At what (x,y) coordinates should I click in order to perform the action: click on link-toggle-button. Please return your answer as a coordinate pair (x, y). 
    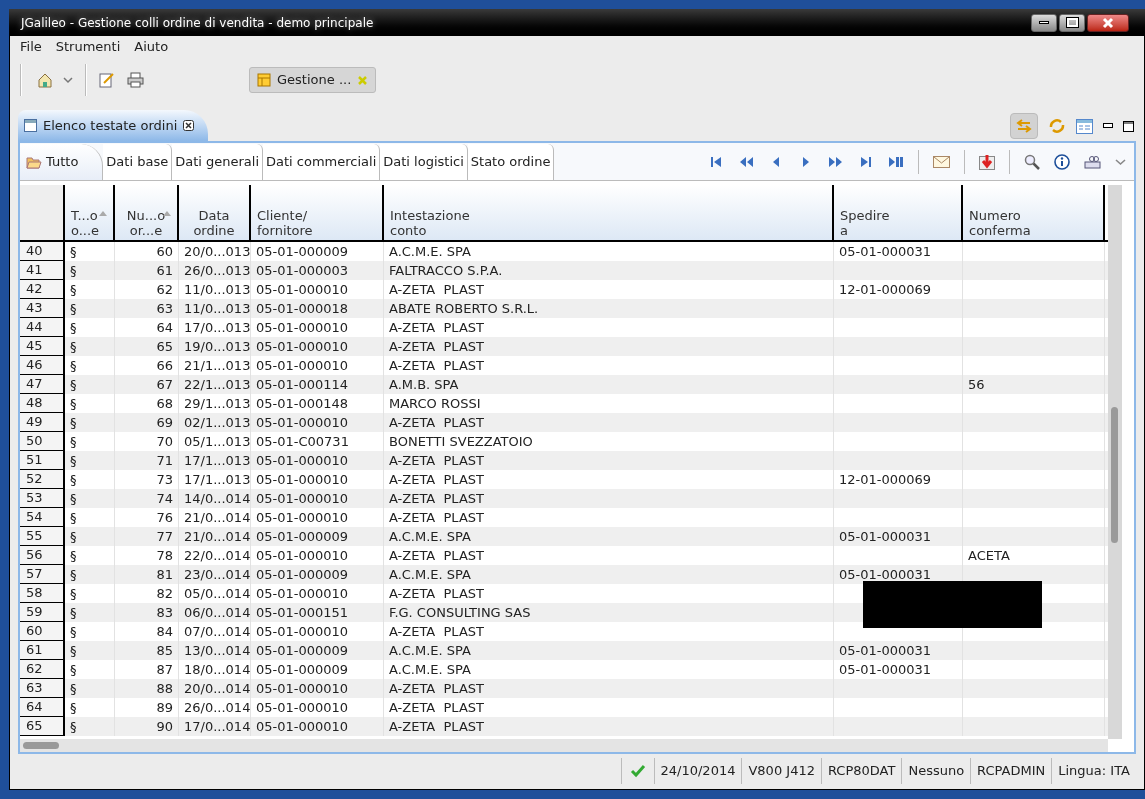
    Looking at the image, I should click on (1024, 126).